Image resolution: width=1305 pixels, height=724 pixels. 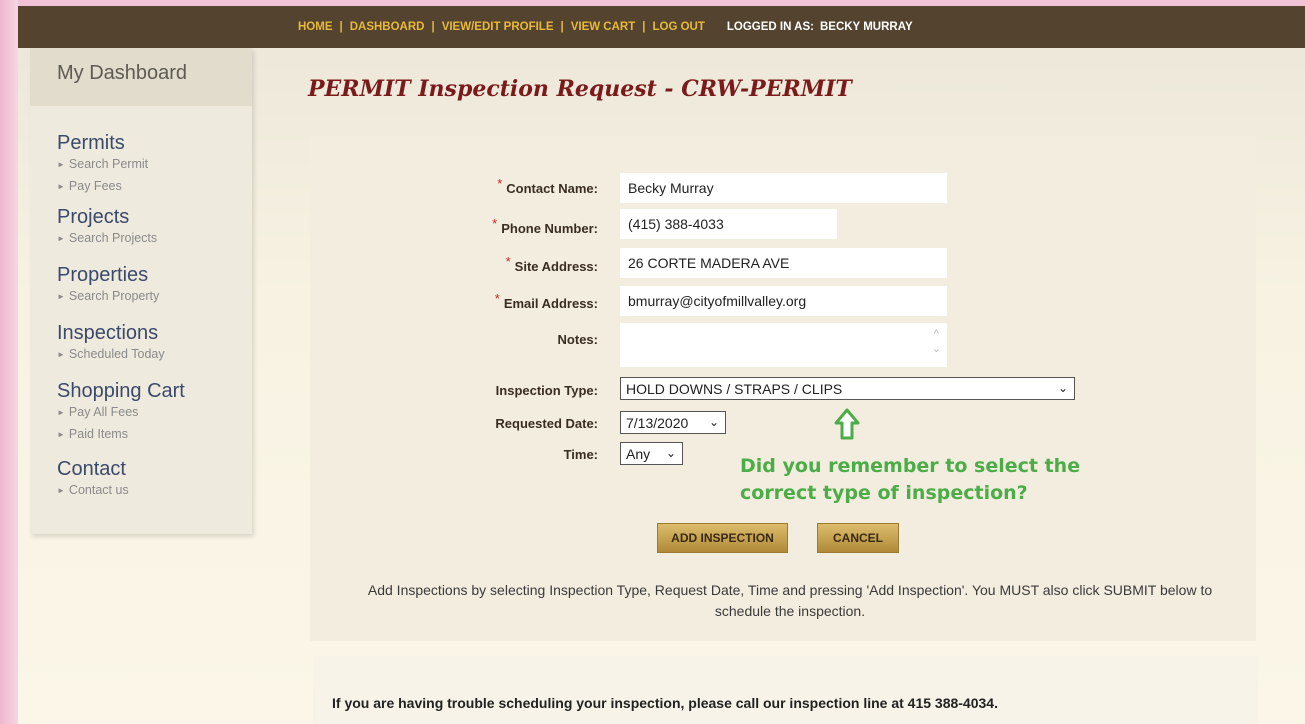 I want to click on sidebar-item-search-property: ► Search Property, so click(x=154, y=297).